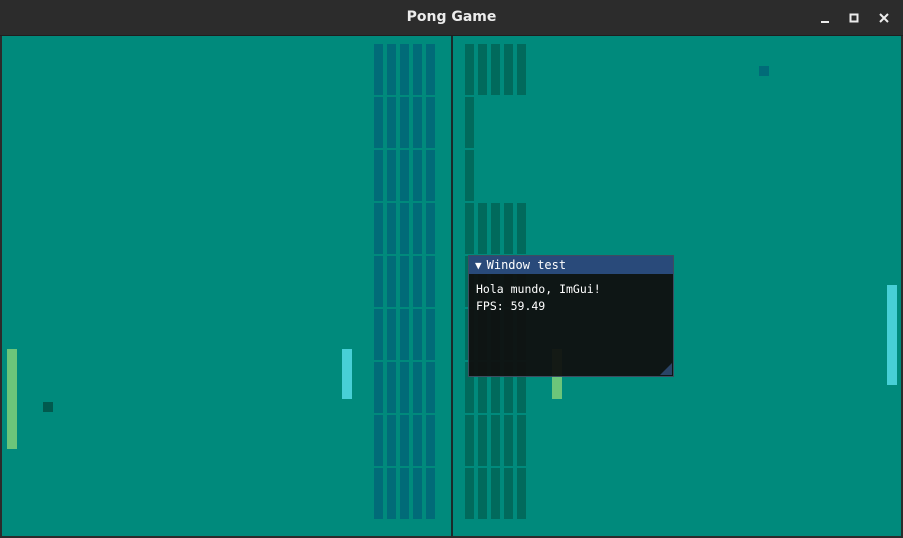 The image size is (903, 538). Describe the element at coordinates (48, 407) in the screenshot. I see `left-ball` at that location.